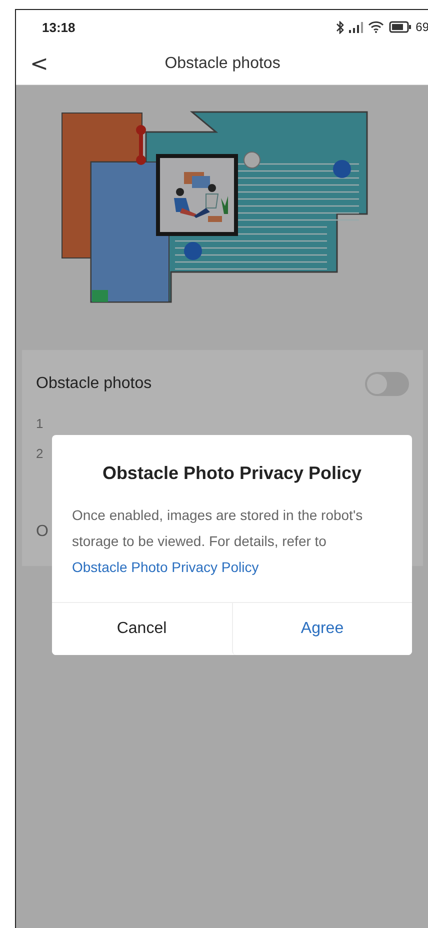  Describe the element at coordinates (322, 629) in the screenshot. I see `dialog-button: Agree` at that location.